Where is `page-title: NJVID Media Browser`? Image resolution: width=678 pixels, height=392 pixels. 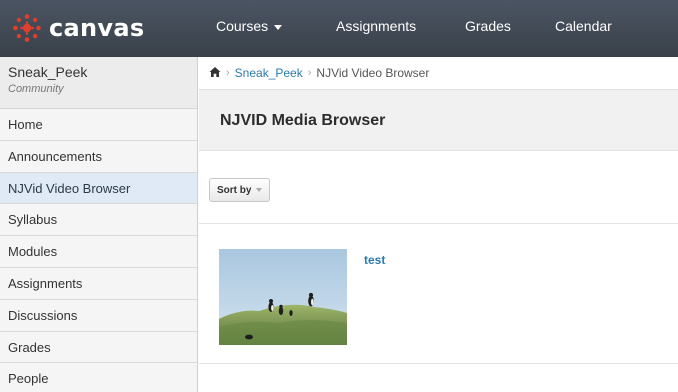
page-title: NJVID Media Browser is located at coordinates (303, 120).